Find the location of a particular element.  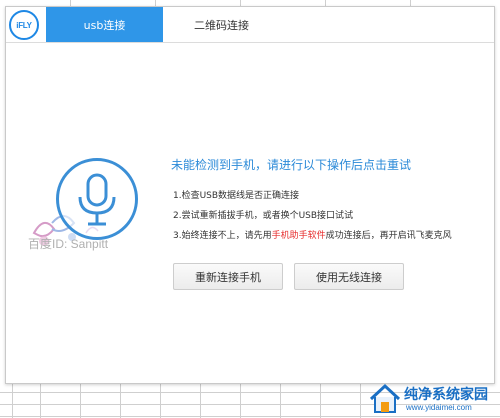

tab-qrcode-label: 二维码连接 is located at coordinates (221, 25).